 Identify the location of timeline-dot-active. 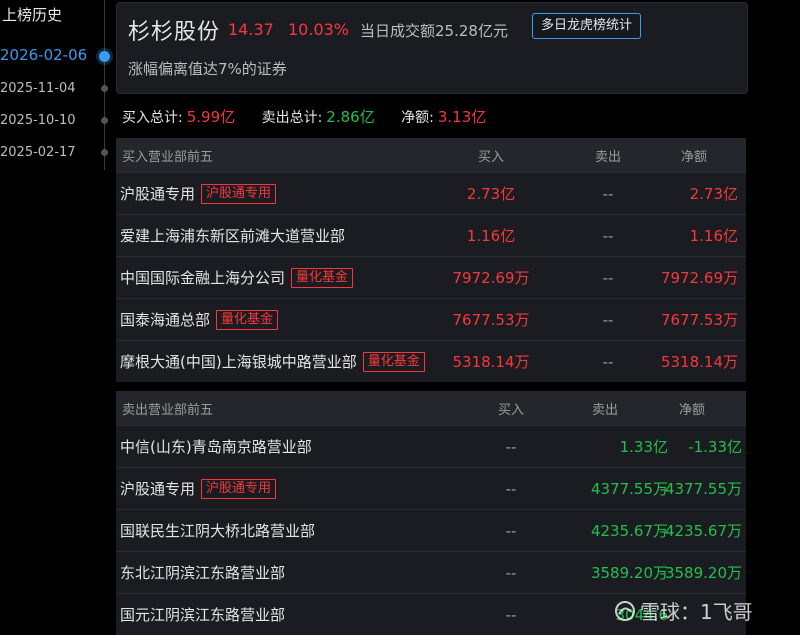
(104, 56).